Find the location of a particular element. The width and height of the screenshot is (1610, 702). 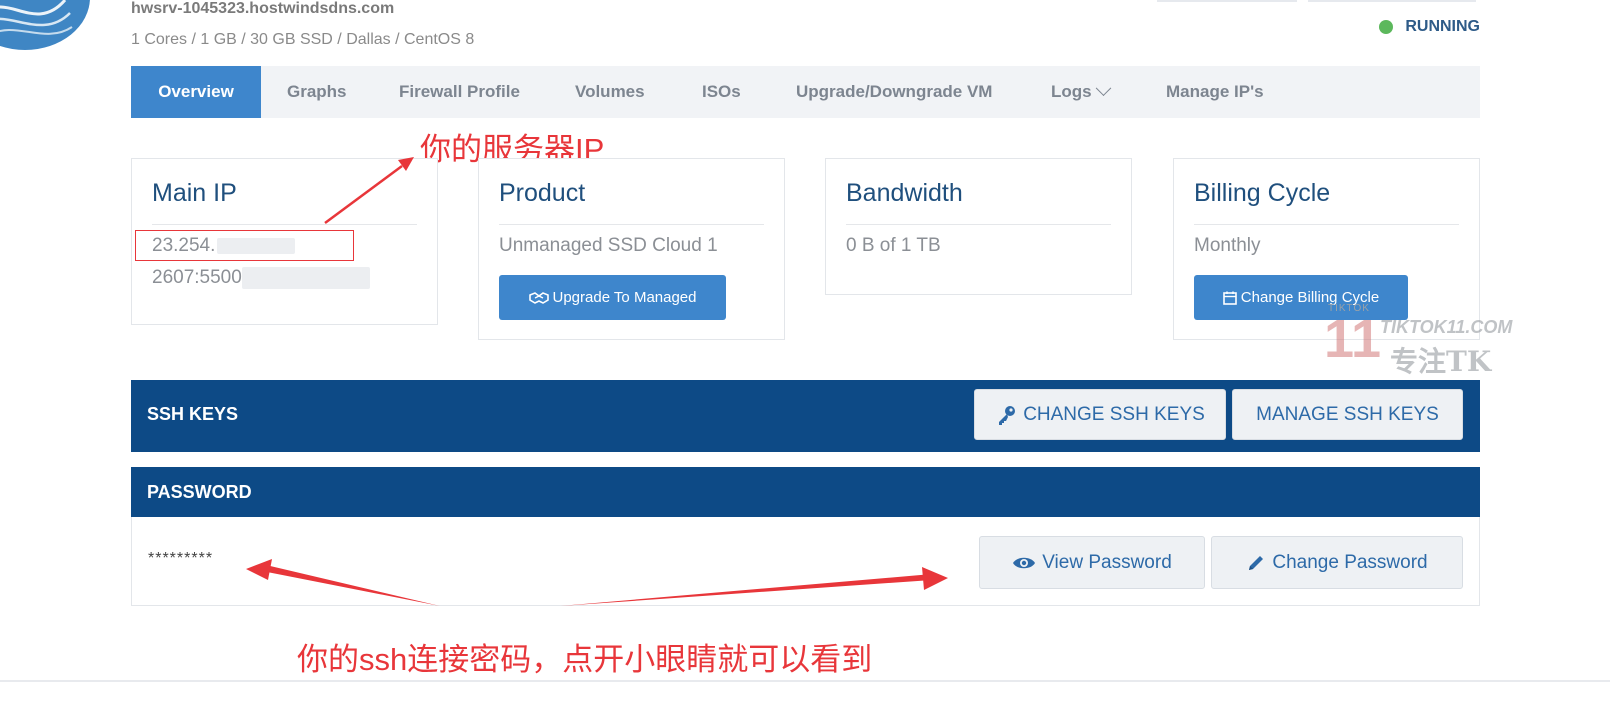

top-strip-left is located at coordinates (1227, 1).